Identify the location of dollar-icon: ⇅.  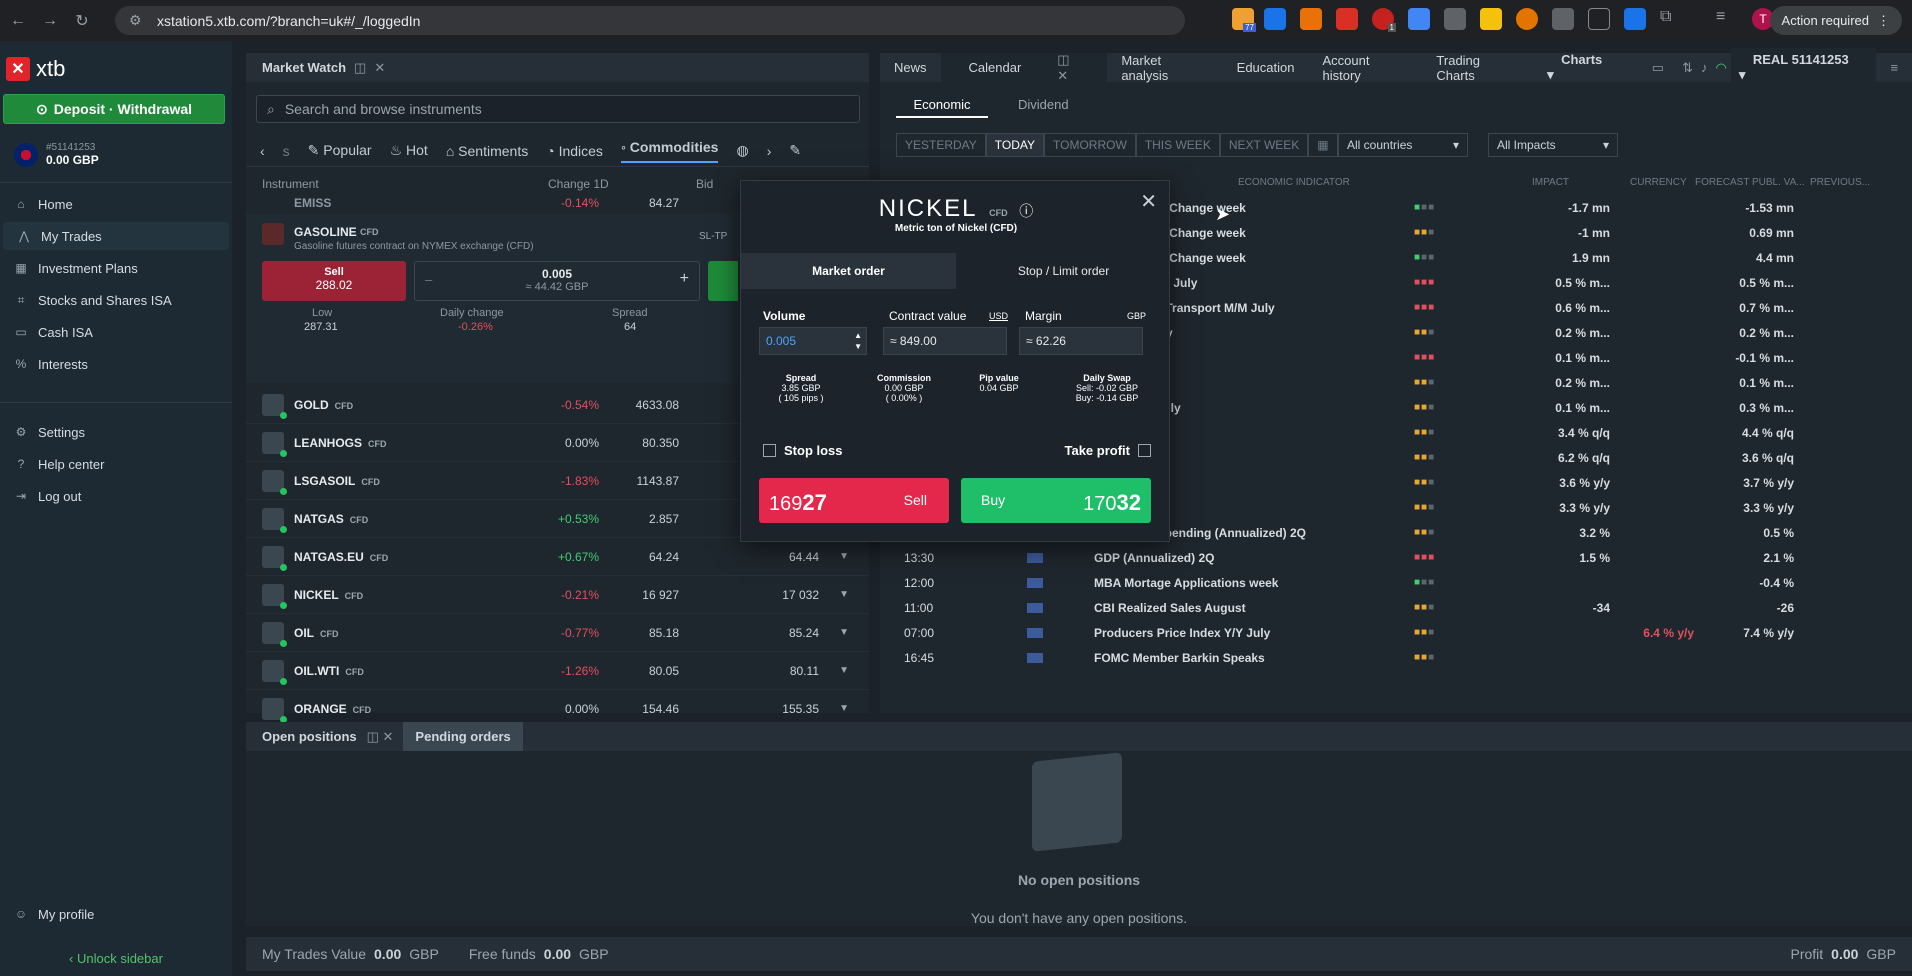
(1687, 68).